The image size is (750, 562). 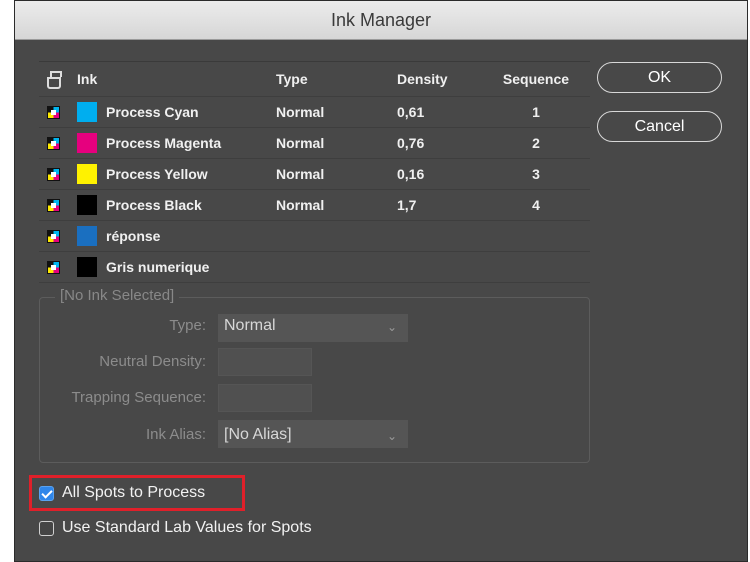 What do you see at coordinates (265, 398) in the screenshot?
I see `trapping-sequence-field` at bounding box center [265, 398].